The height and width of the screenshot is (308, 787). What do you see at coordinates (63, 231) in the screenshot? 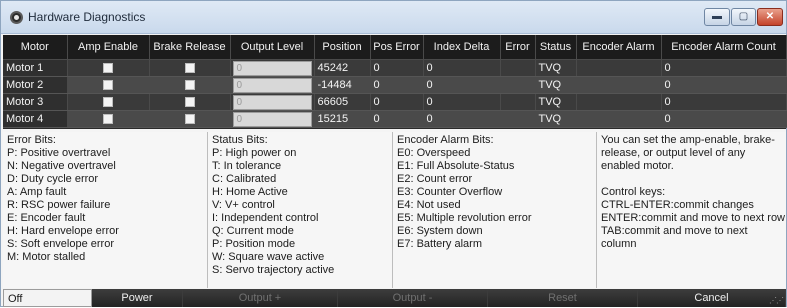
I see `legend-item: H: Hard envelope error` at bounding box center [63, 231].